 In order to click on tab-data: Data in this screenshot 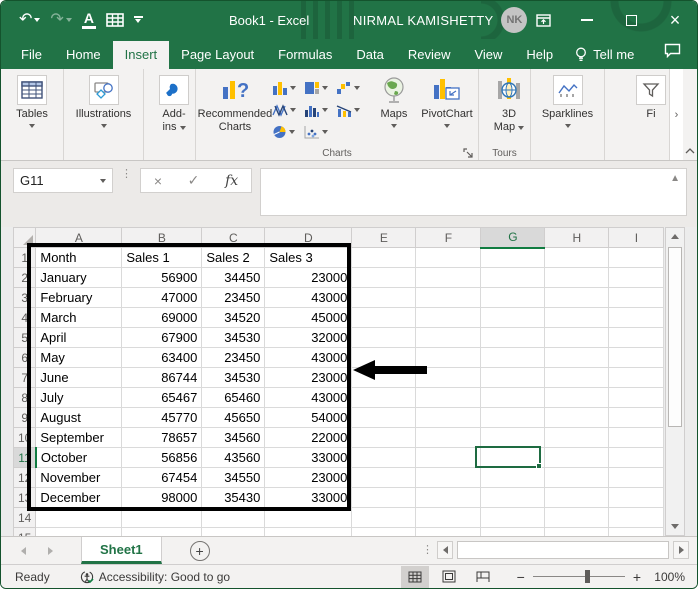, I will do `click(369, 55)`.